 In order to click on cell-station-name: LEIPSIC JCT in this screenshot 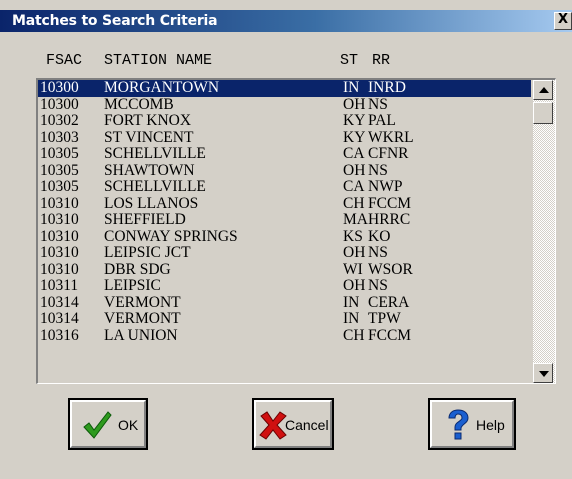, I will do `click(147, 252)`.